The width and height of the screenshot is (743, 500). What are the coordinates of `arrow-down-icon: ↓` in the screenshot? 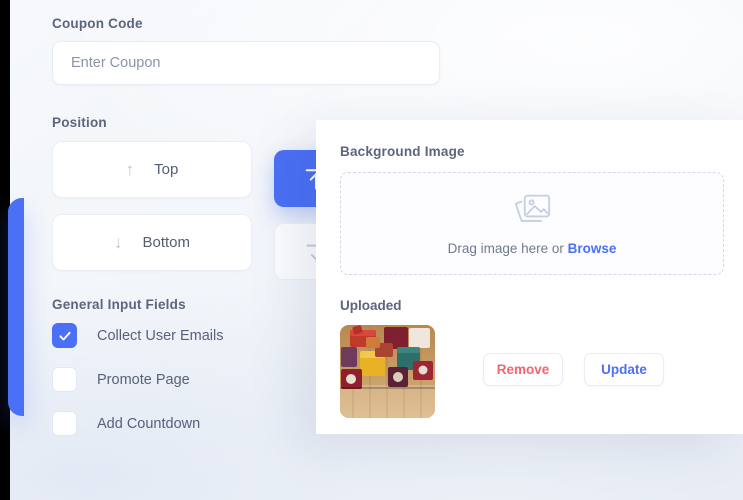 It's located at (118, 242).